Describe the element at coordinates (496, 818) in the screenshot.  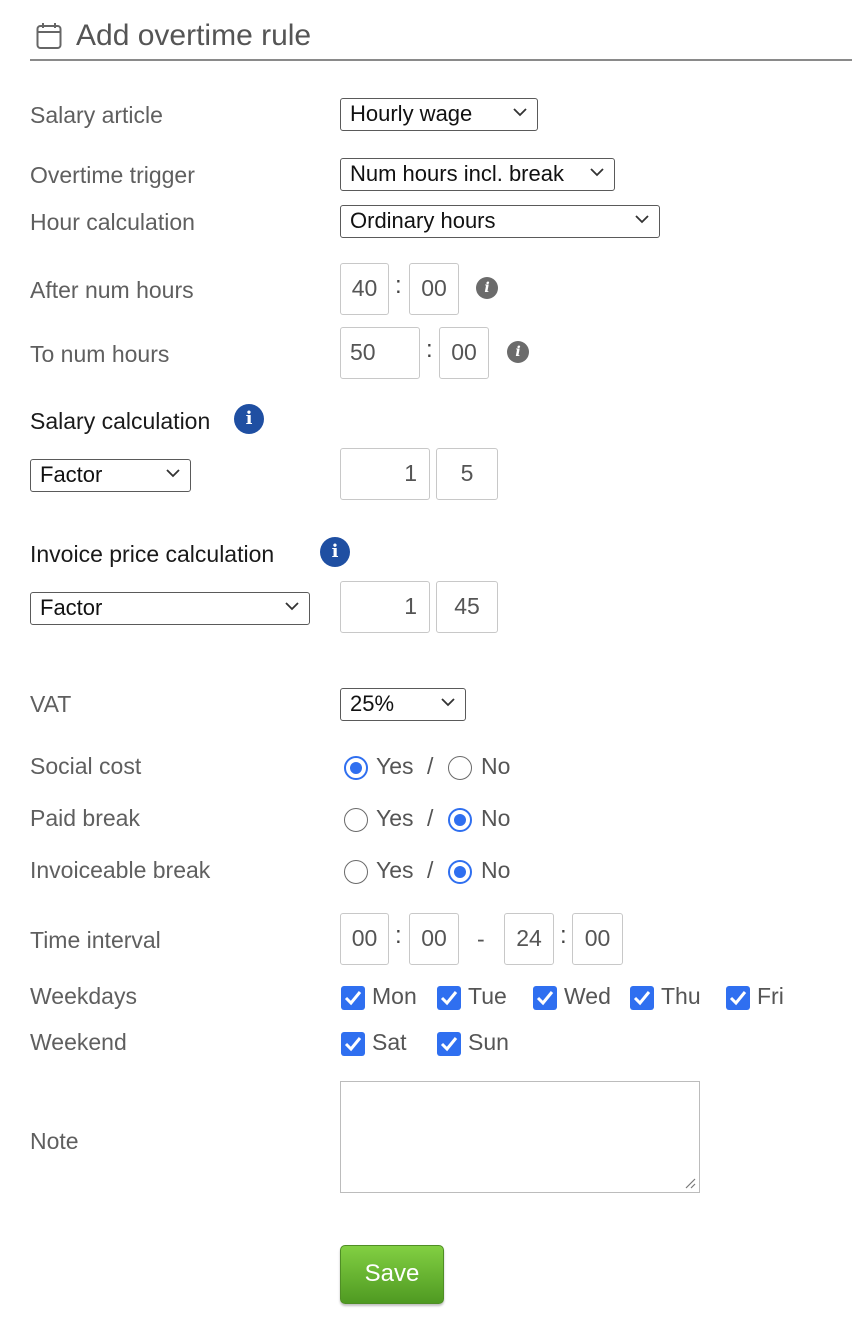
I see `paid-break-no-label: No` at that location.